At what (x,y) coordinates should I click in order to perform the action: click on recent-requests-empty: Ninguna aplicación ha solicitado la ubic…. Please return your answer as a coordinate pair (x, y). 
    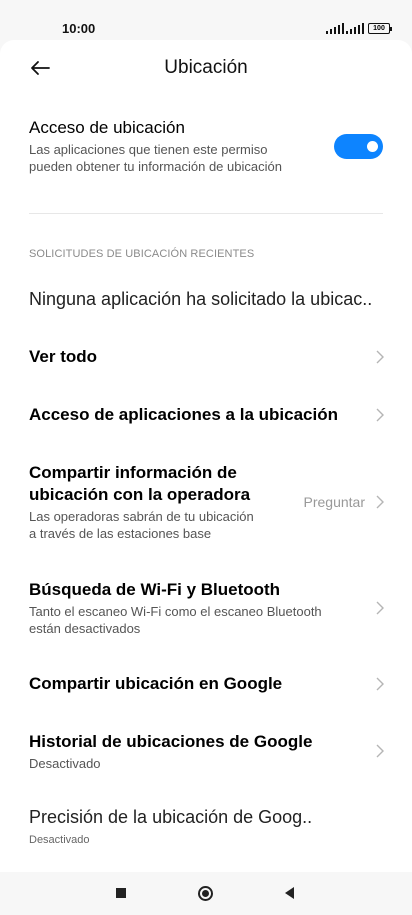
    Looking at the image, I should click on (208, 299).